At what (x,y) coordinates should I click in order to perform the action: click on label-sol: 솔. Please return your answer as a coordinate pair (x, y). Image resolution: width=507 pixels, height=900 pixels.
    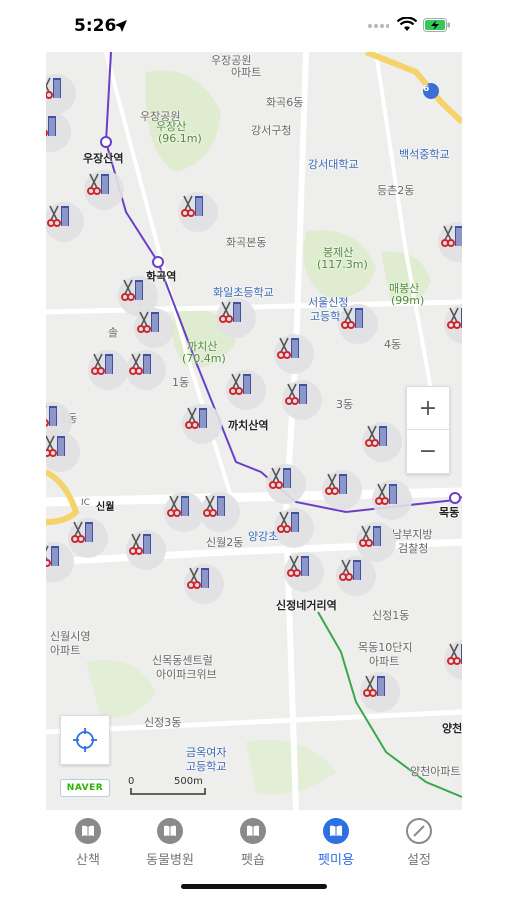
    Looking at the image, I should click on (113, 332).